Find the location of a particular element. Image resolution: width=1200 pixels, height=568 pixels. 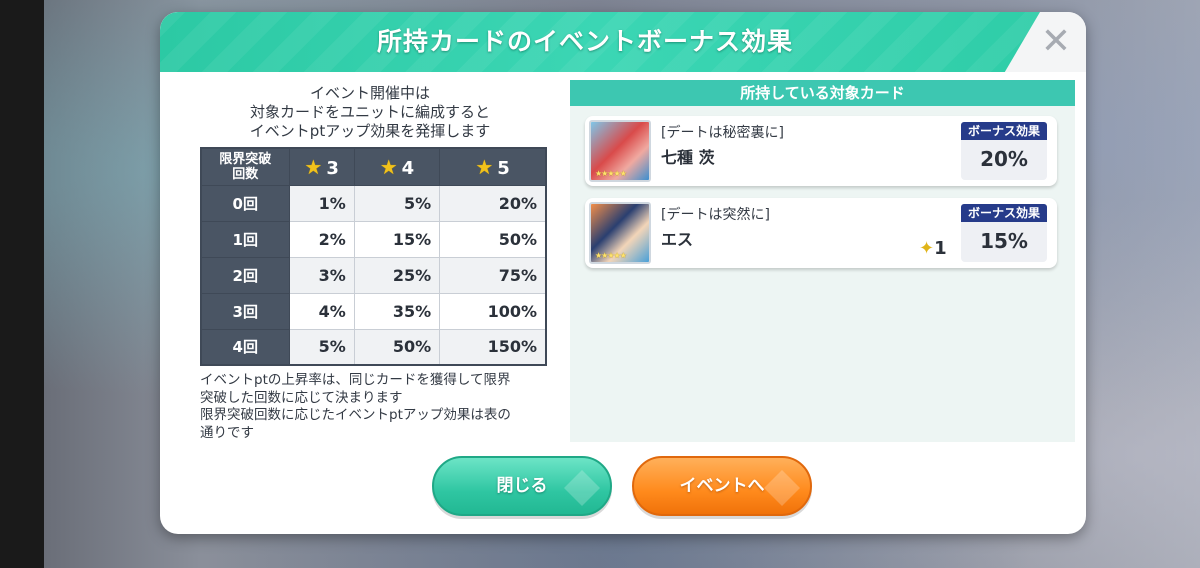

value-cell: 35% is located at coordinates (397, 311).